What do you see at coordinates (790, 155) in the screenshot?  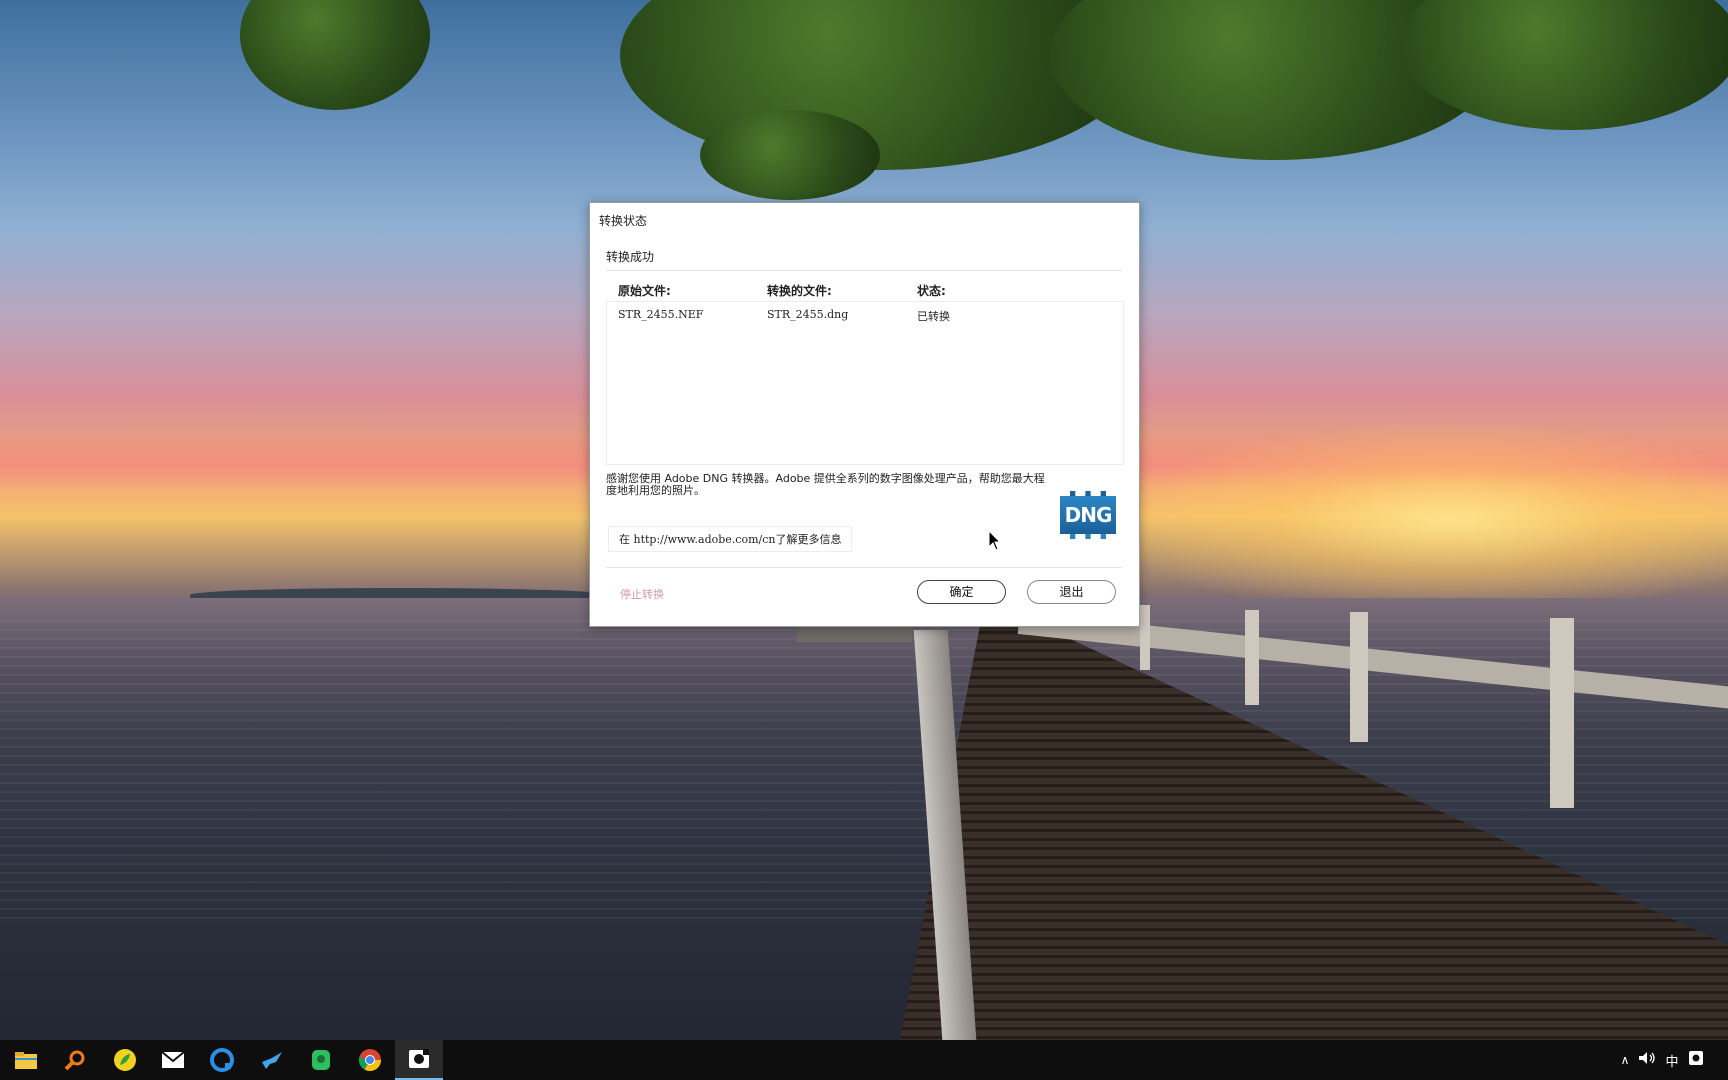 I see `wallpaper-foliage` at bounding box center [790, 155].